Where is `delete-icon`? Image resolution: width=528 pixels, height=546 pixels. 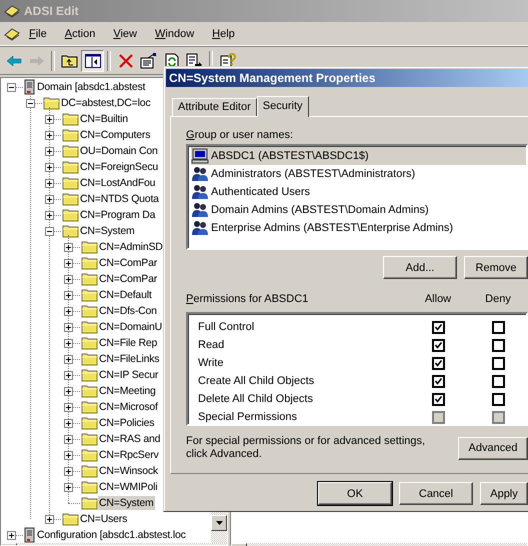
delete-icon is located at coordinates (125, 61).